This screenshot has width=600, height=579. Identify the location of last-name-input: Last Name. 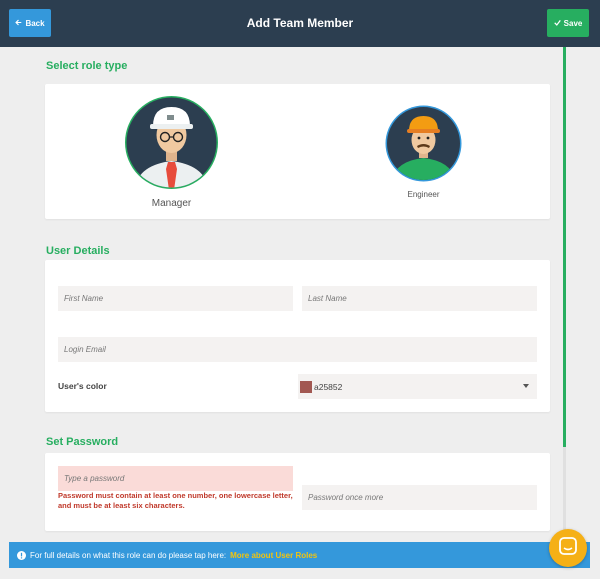
(419, 298).